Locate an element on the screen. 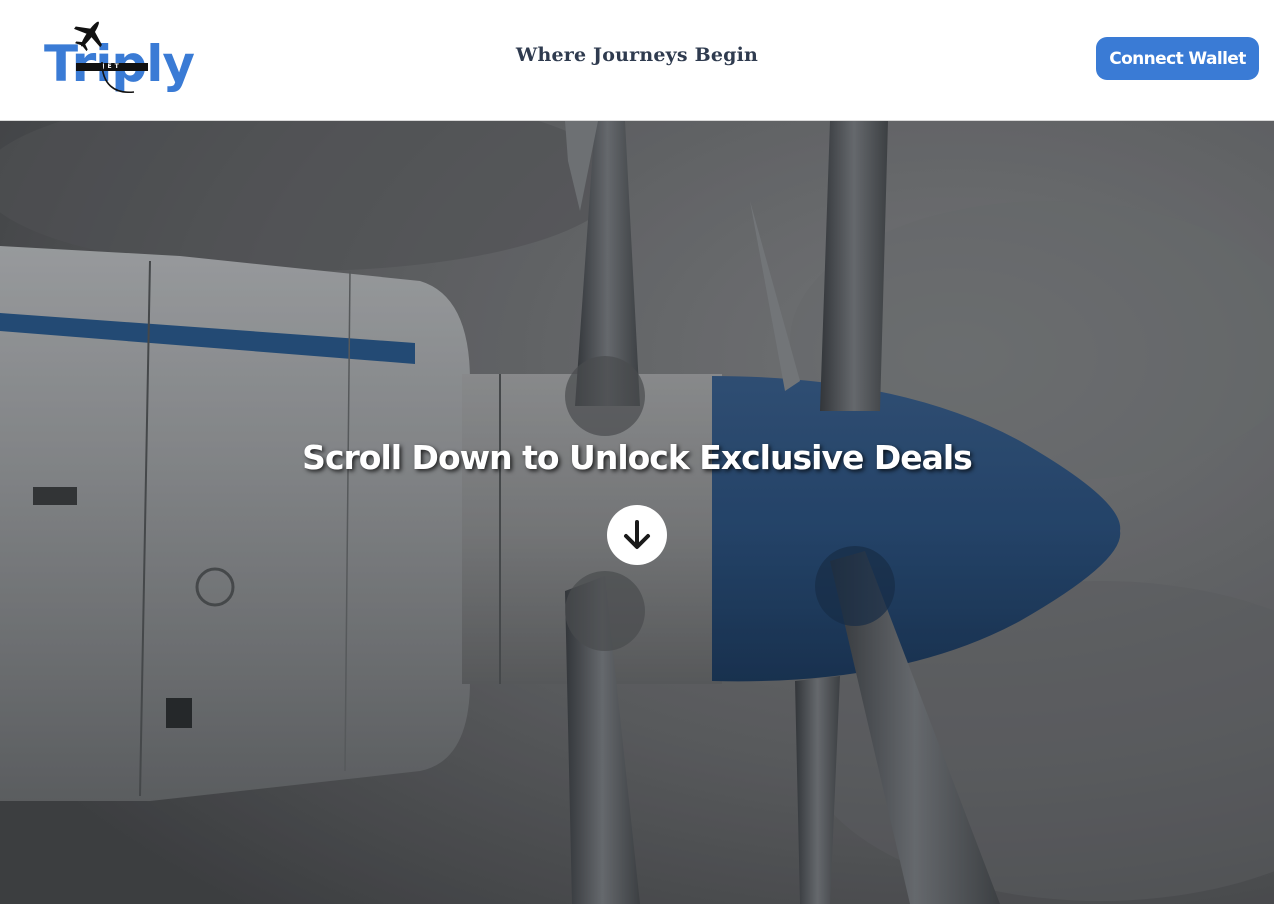 The image size is (1274, 904). scroll-down-button is located at coordinates (637, 535).